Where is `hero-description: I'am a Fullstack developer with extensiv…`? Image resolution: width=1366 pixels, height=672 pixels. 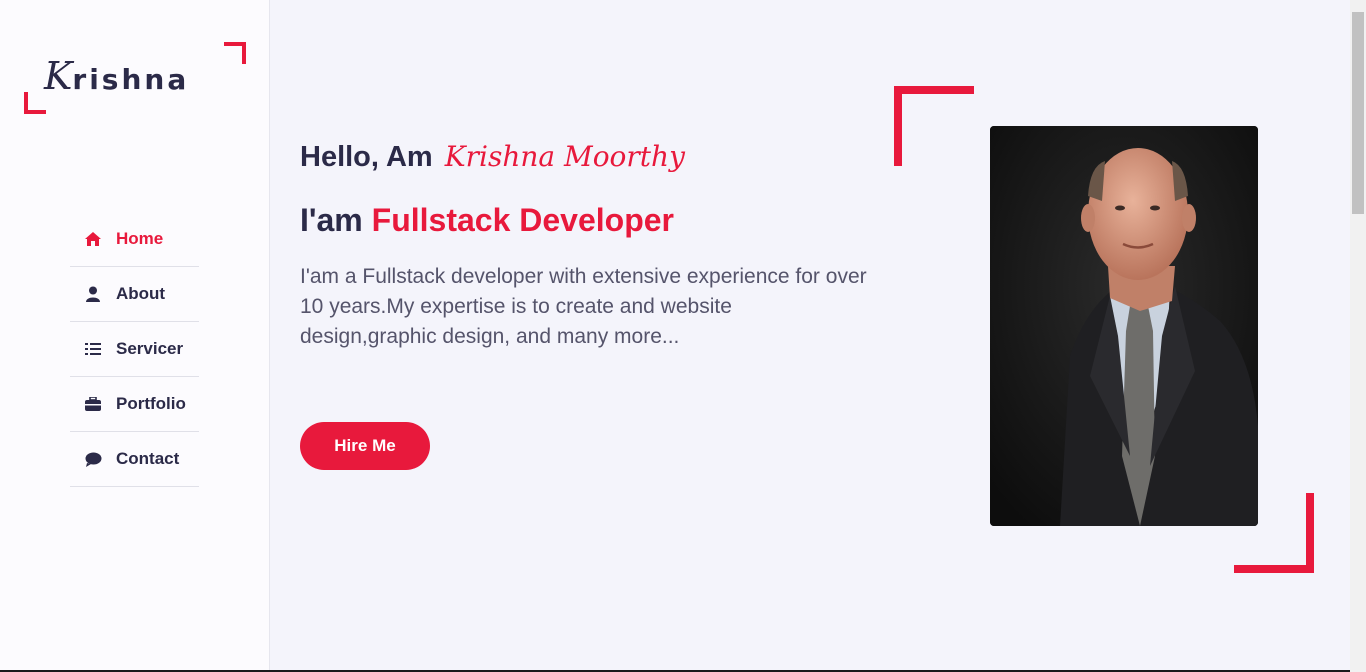 hero-description: I'am a Fullstack developer with extensiv… is located at coordinates (583, 306).